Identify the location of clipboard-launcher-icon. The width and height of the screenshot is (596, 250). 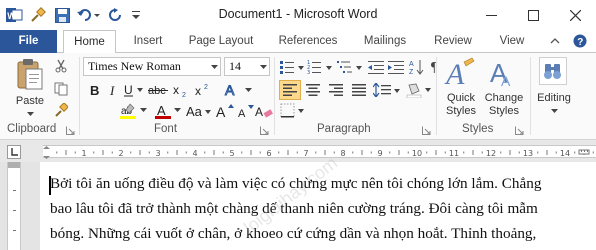
(70, 130).